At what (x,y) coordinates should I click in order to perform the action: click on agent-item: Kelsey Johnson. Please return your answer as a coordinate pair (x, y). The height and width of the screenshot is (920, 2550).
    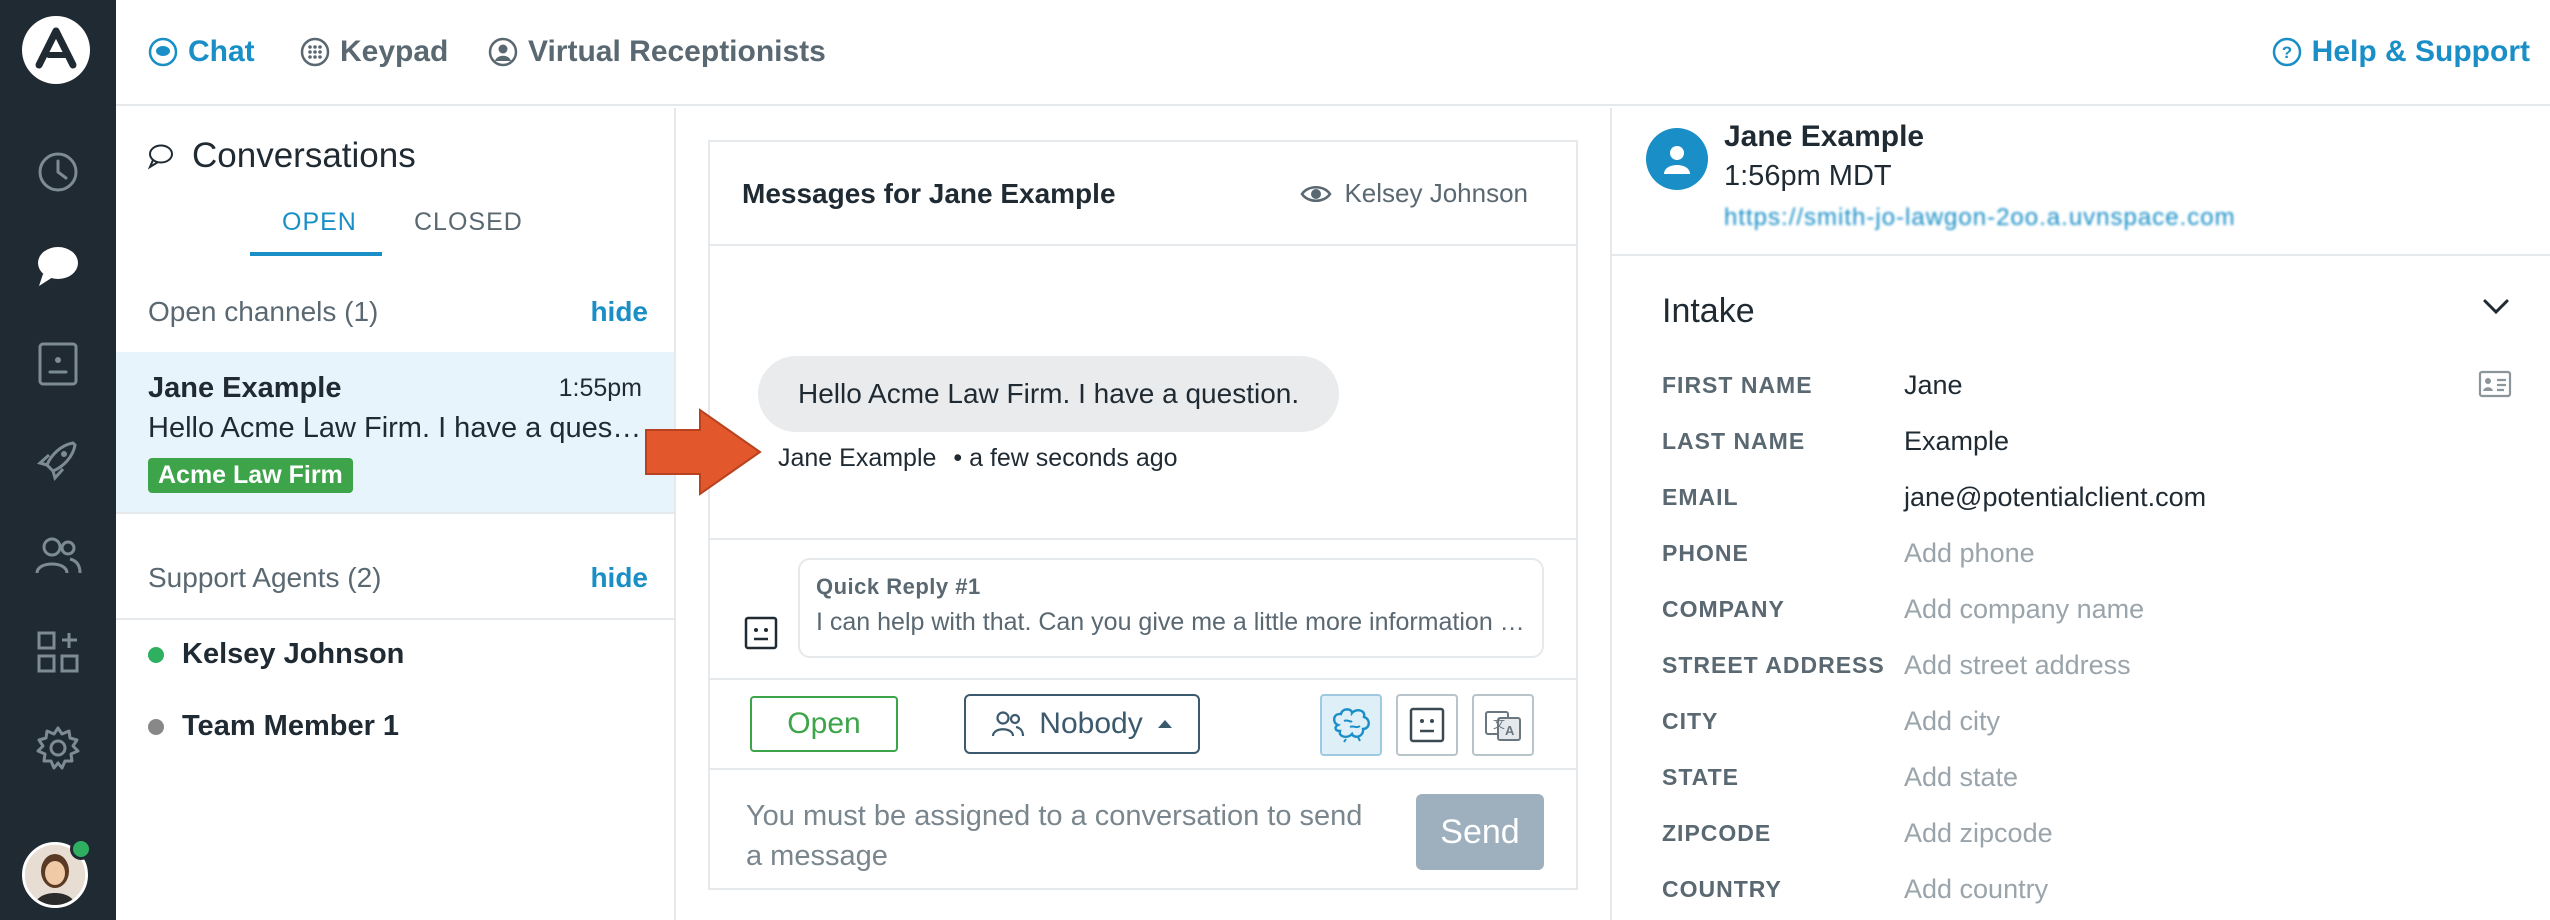
    Looking at the image, I should click on (276, 654).